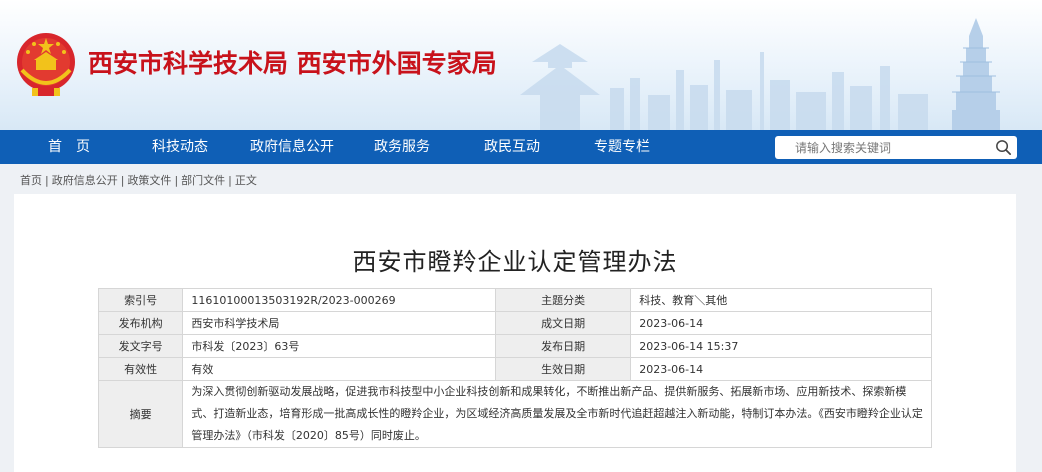  I want to click on site-title: 西安市科学技术局 西安市外国专家局, so click(292, 63).